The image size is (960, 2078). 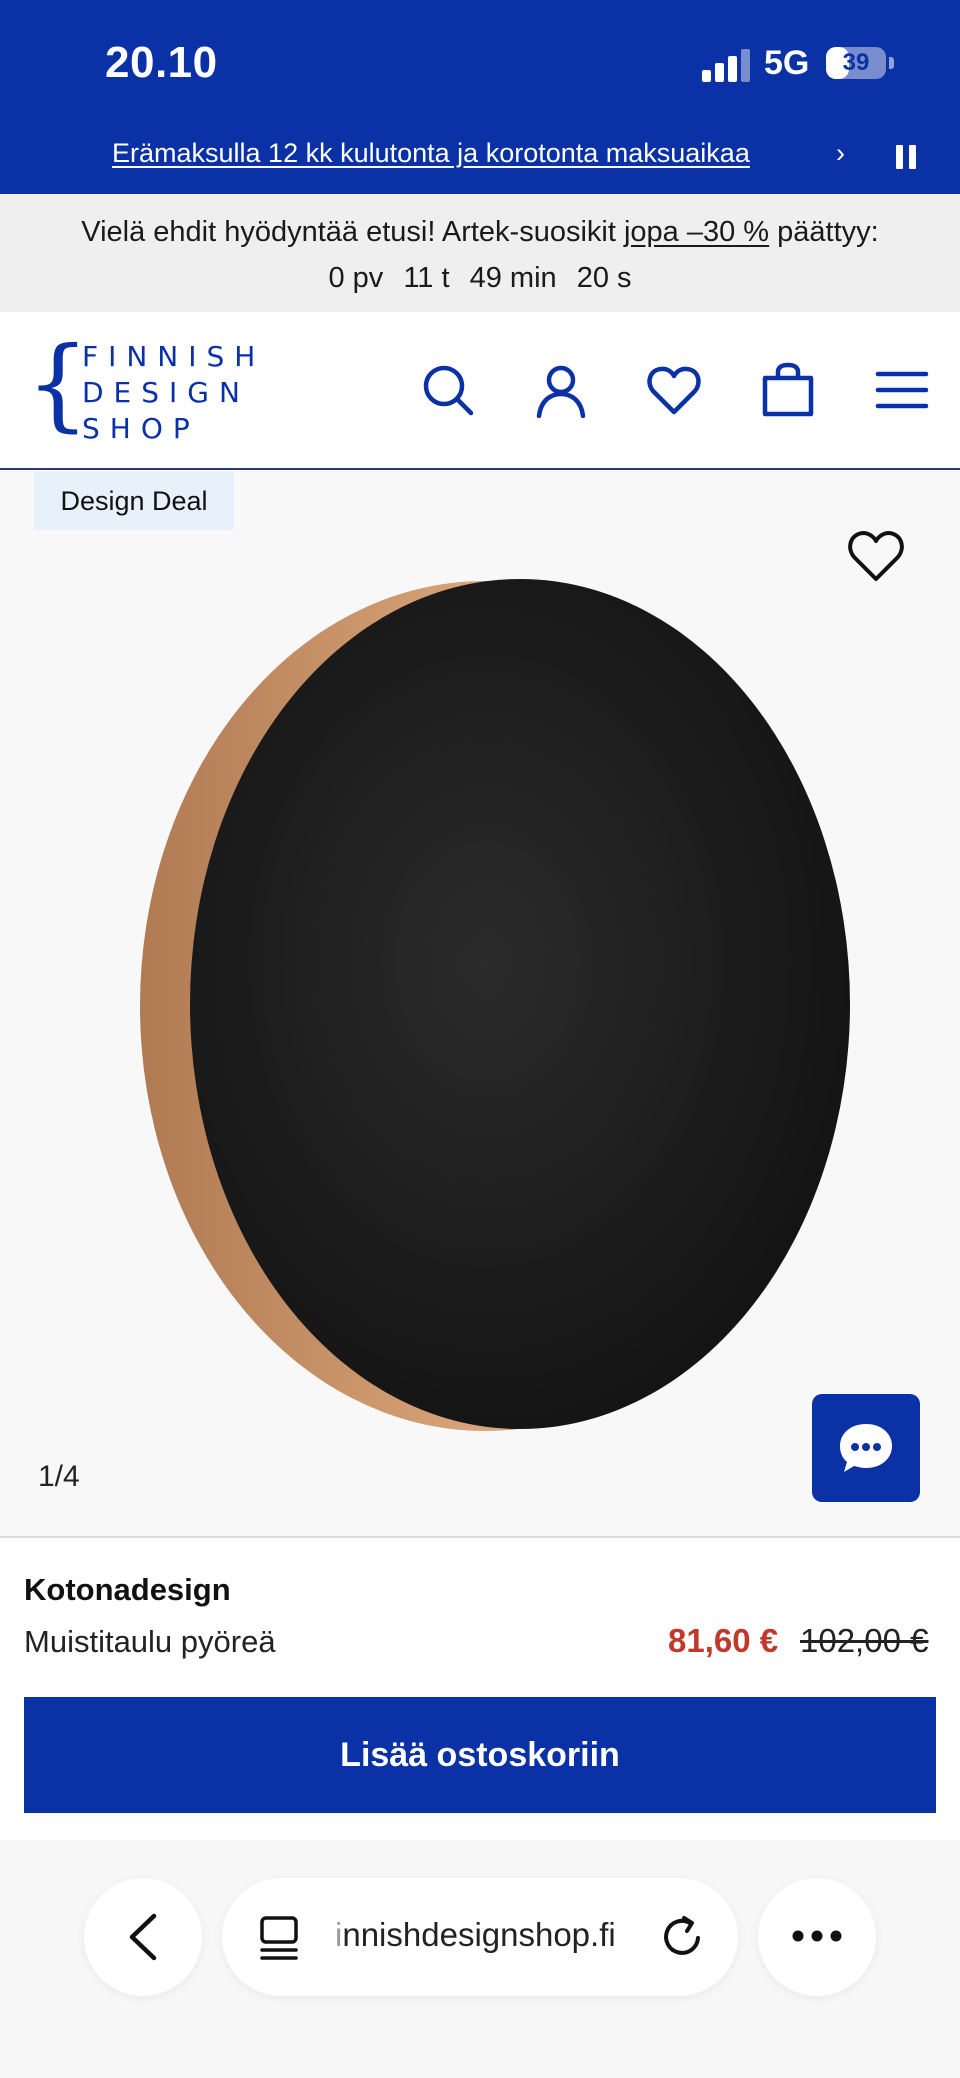 I want to click on url-host: nnishdesignshop.fi, so click(x=479, y=1934).